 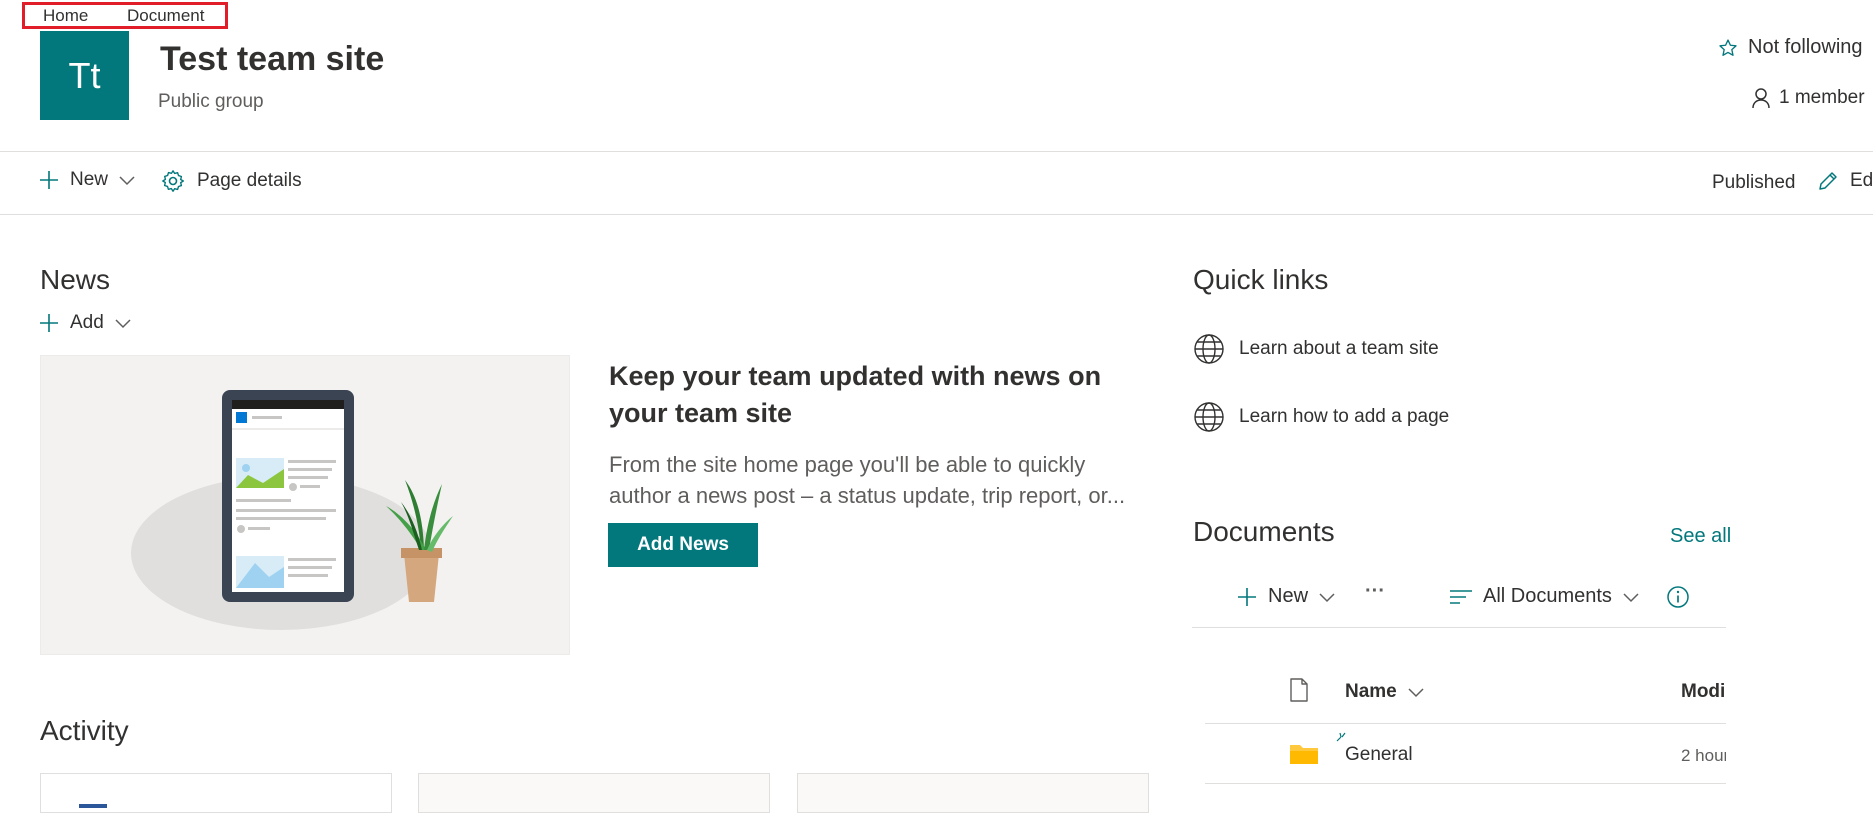 I want to click on edit-label: Ed, so click(x=1861, y=180).